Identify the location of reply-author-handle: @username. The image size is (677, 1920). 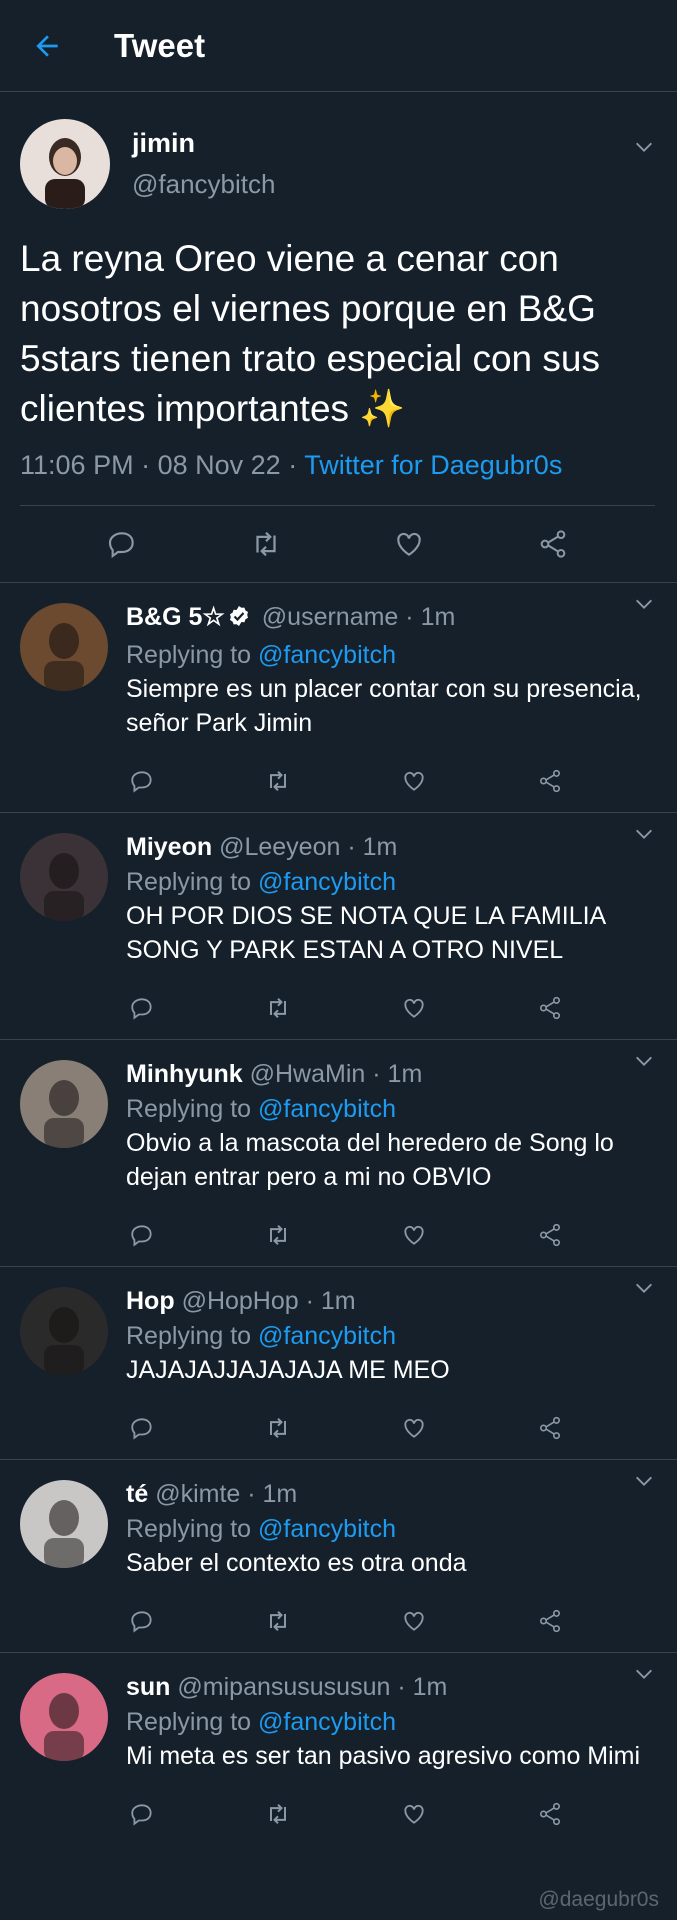
(330, 617).